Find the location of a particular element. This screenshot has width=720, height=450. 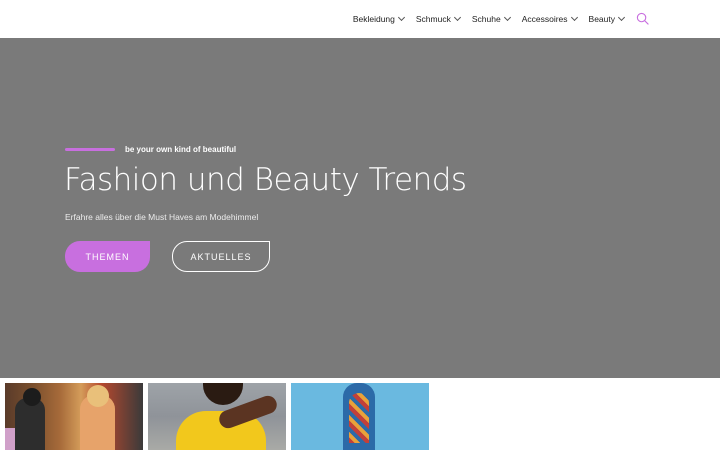

nav-item-label: Schuhe is located at coordinates (486, 19).